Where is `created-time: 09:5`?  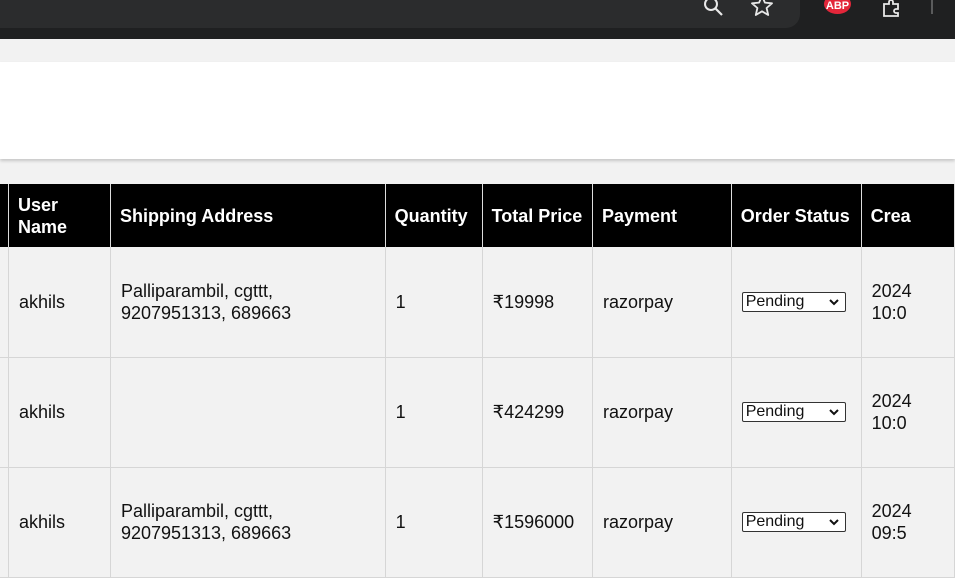 created-time: 09:5 is located at coordinates (889, 533).